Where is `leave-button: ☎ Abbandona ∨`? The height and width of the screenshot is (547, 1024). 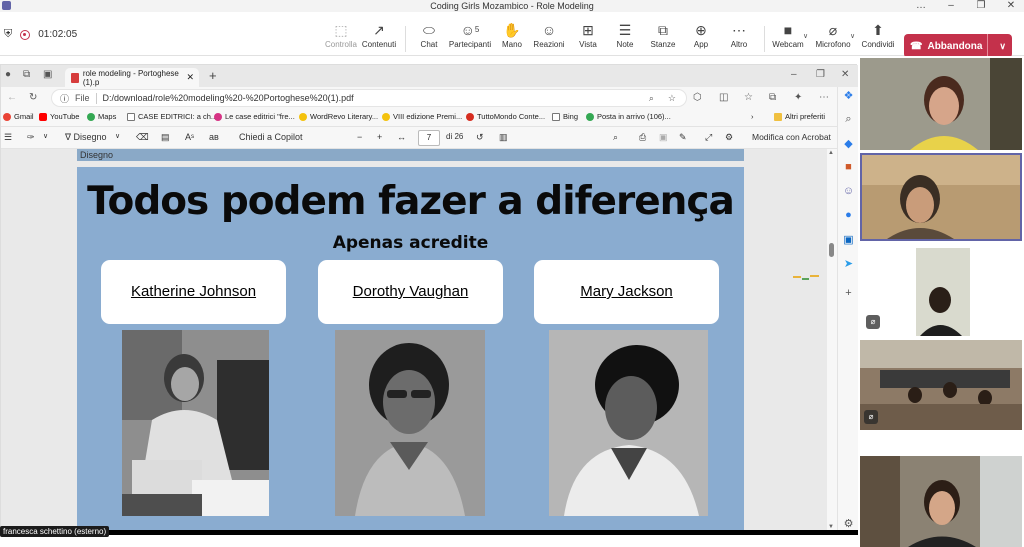
leave-button: ☎ Abbandona ∨ is located at coordinates (958, 46).